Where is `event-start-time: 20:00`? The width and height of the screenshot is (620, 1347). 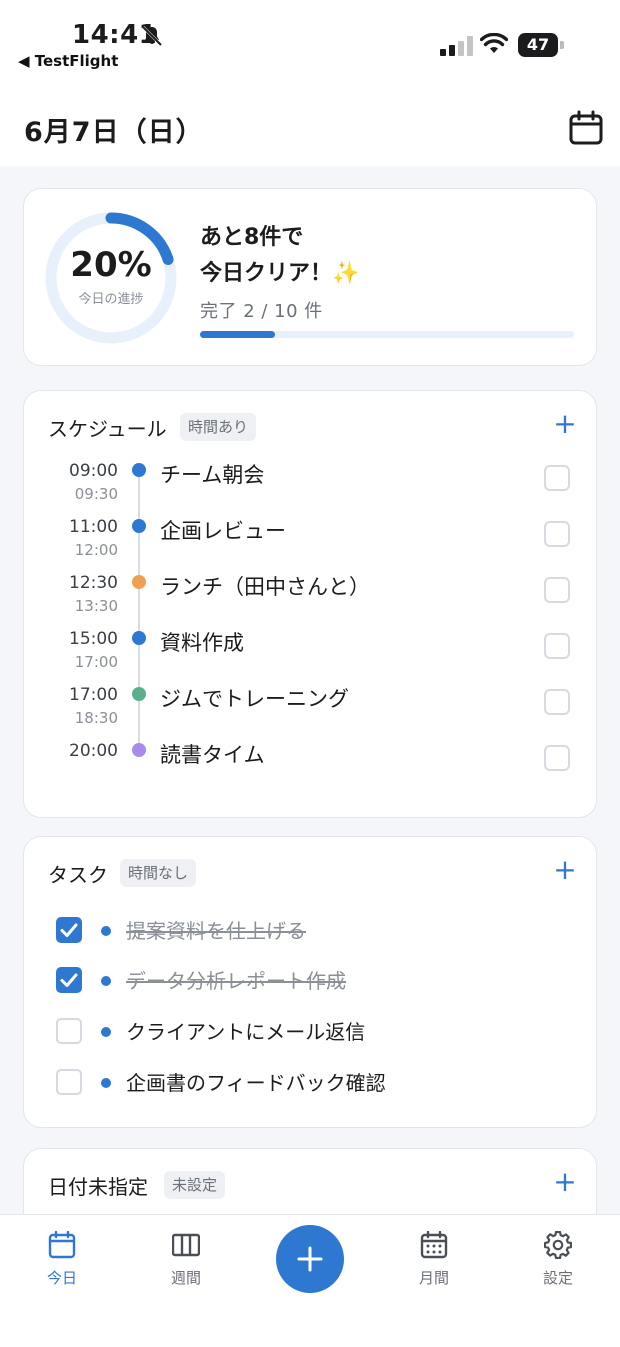
event-start-time: 20:00 is located at coordinates (93, 751).